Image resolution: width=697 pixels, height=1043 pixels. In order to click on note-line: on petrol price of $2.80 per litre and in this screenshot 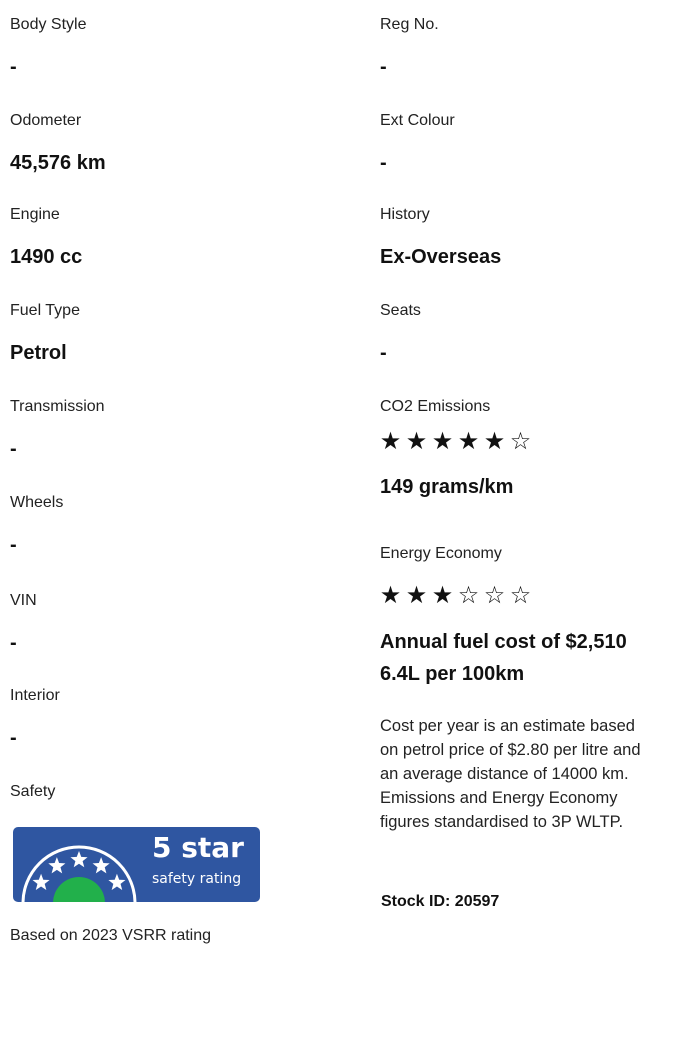, I will do `click(510, 750)`.